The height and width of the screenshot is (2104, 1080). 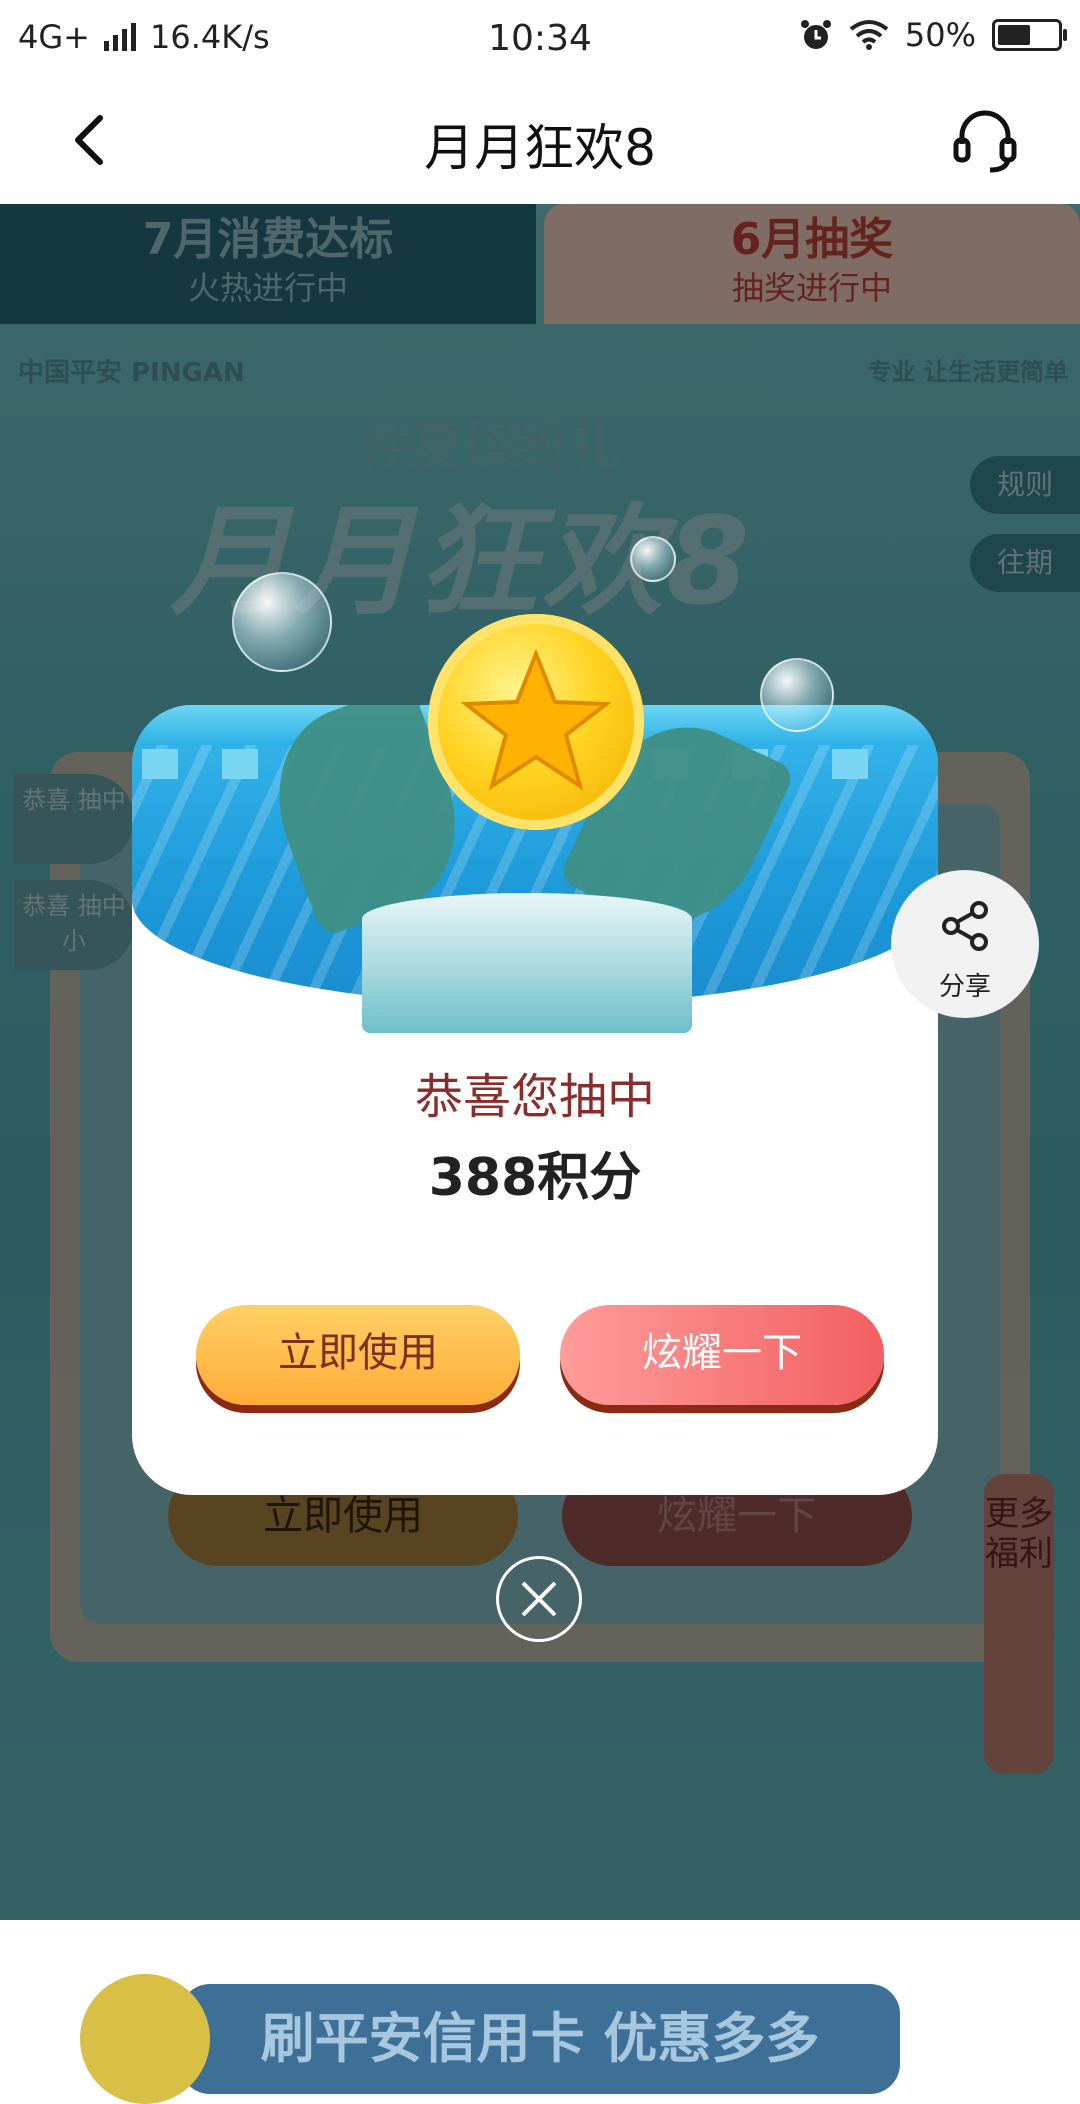 I want to click on alarm-icon, so click(x=815, y=34).